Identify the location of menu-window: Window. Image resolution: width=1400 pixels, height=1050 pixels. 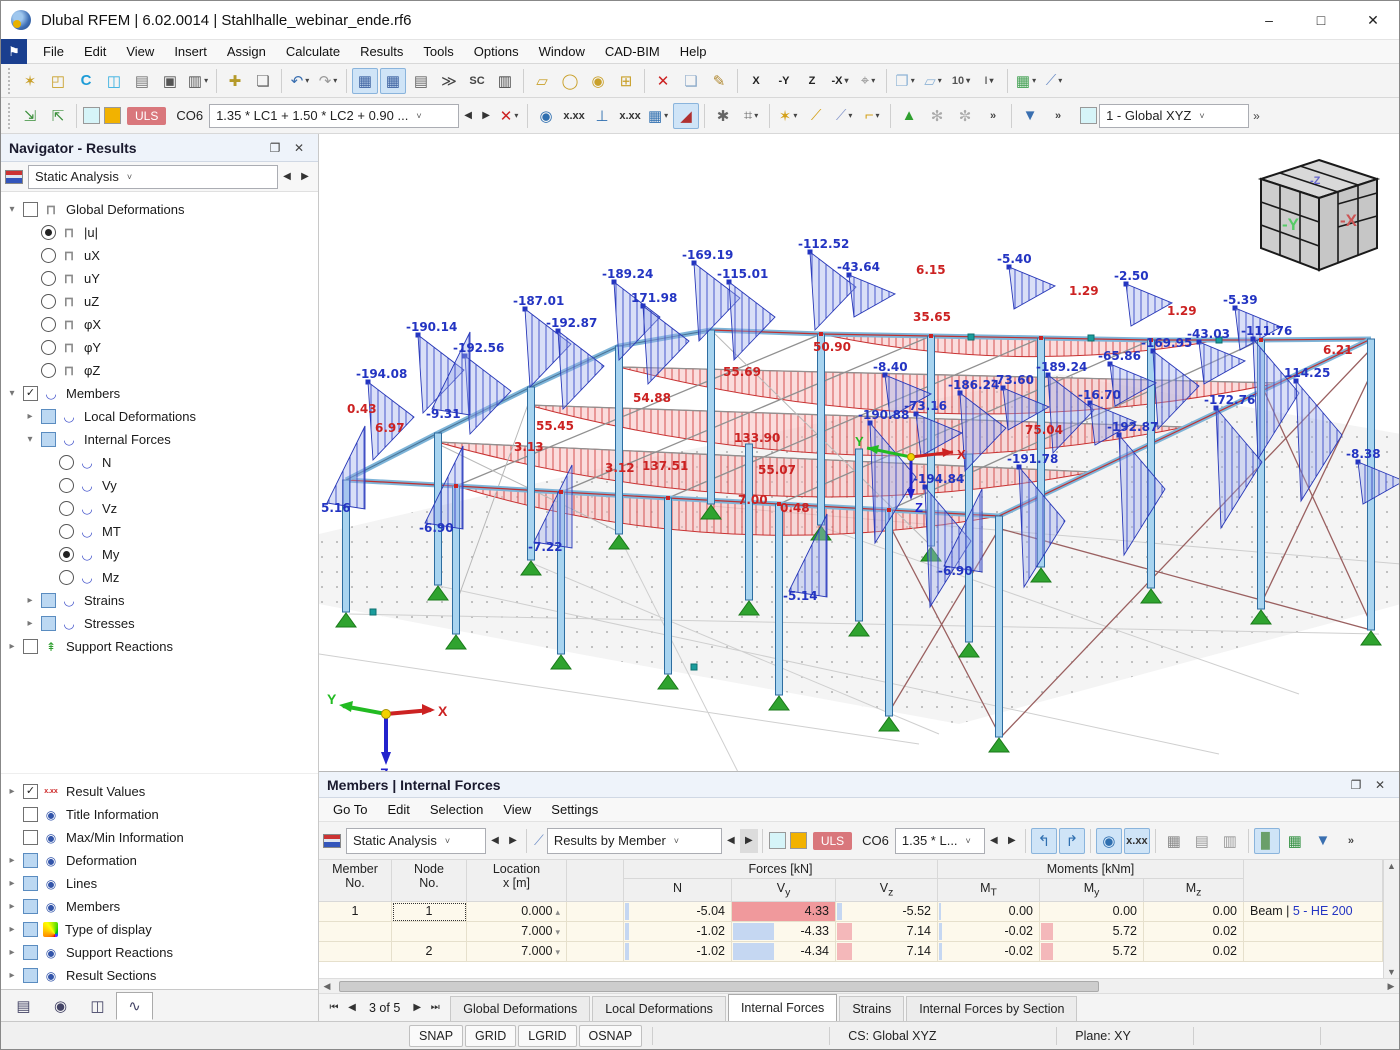
(562, 51).